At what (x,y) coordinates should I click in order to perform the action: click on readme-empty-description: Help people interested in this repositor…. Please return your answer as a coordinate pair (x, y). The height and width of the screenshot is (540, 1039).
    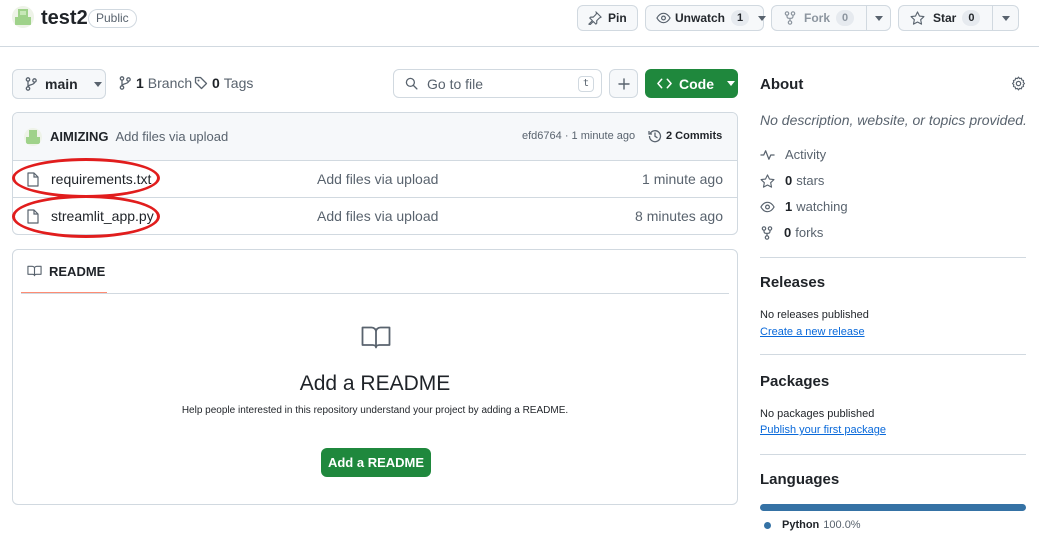
    Looking at the image, I should click on (375, 410).